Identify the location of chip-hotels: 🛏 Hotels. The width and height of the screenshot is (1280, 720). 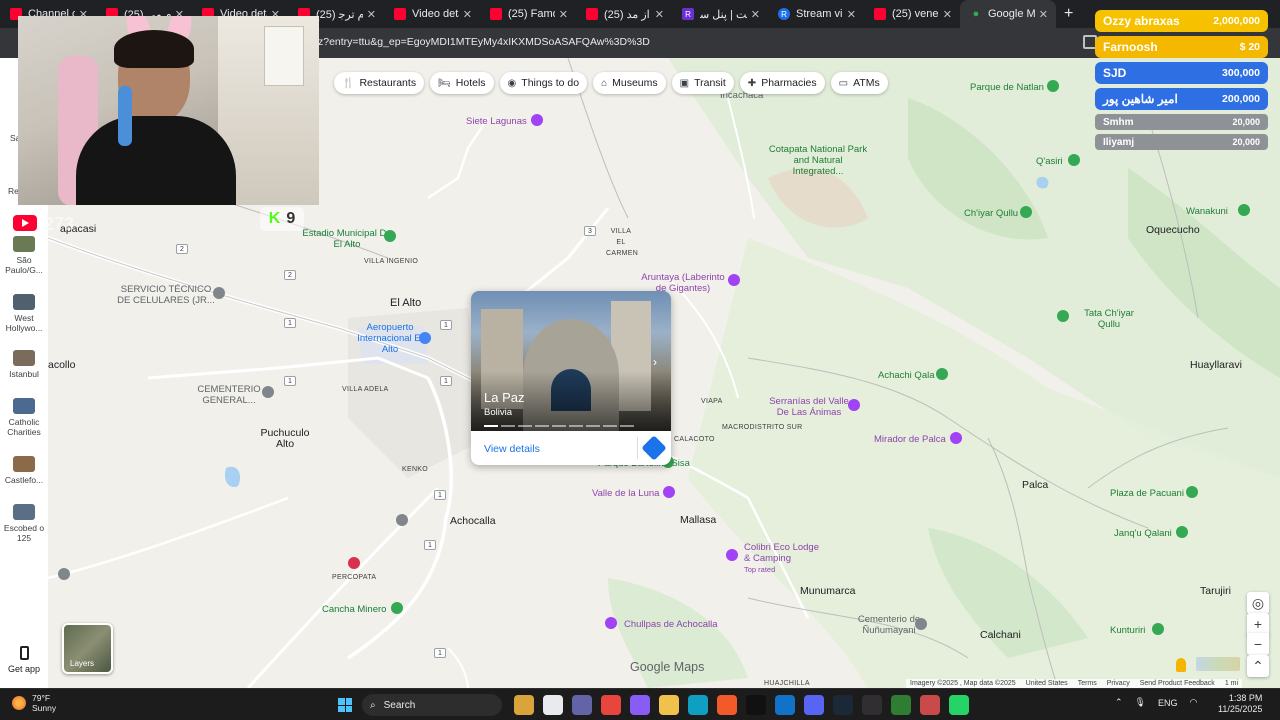
(462, 83).